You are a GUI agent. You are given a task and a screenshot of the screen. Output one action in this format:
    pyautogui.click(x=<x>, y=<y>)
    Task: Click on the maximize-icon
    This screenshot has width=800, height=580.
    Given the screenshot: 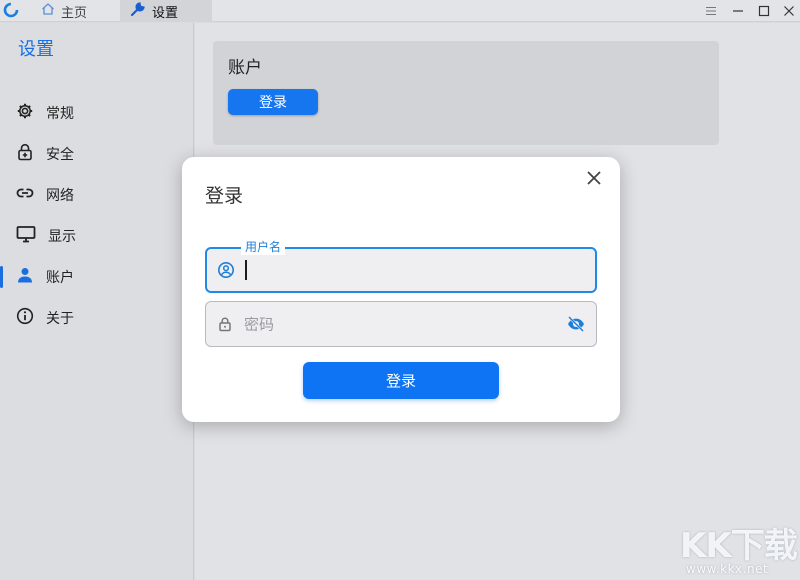 What is the action you would take?
    pyautogui.click(x=764, y=11)
    